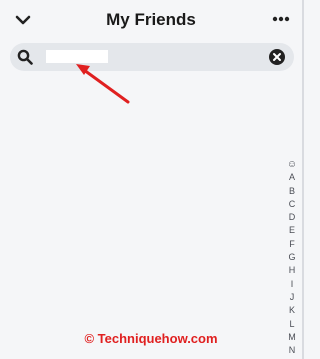 The image size is (320, 359). What do you see at coordinates (292, 350) in the screenshot?
I see `index-item-n: N` at bounding box center [292, 350].